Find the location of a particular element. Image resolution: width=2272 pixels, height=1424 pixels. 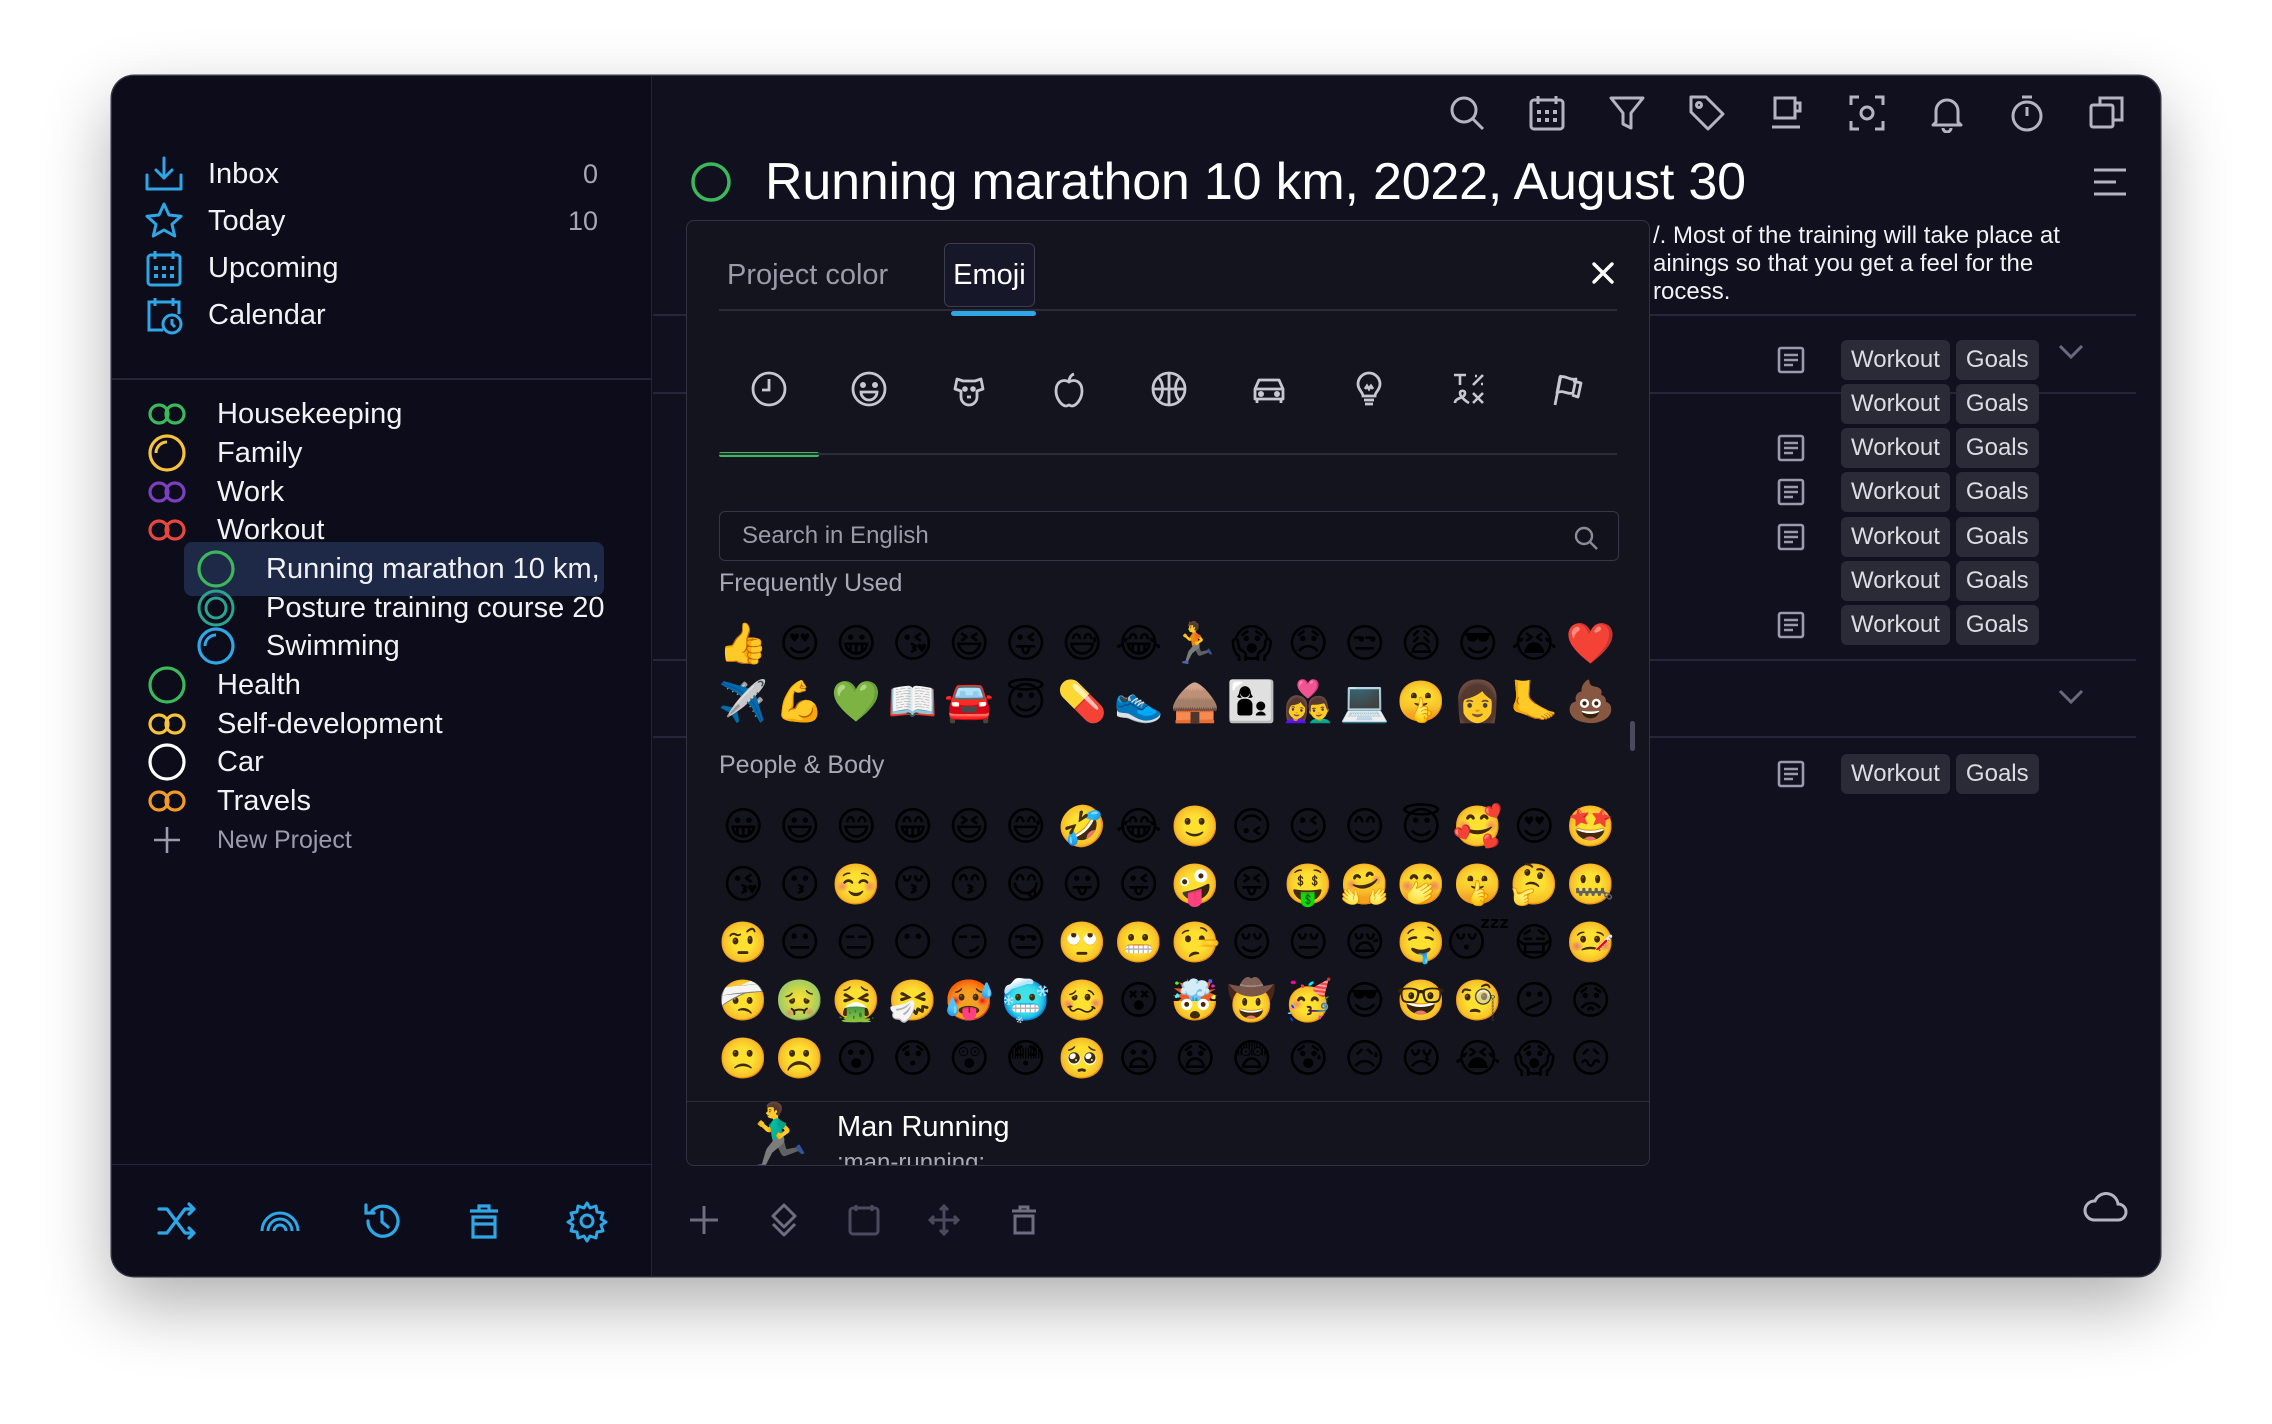

emoji-cell: 😭 is located at coordinates (1534, 644).